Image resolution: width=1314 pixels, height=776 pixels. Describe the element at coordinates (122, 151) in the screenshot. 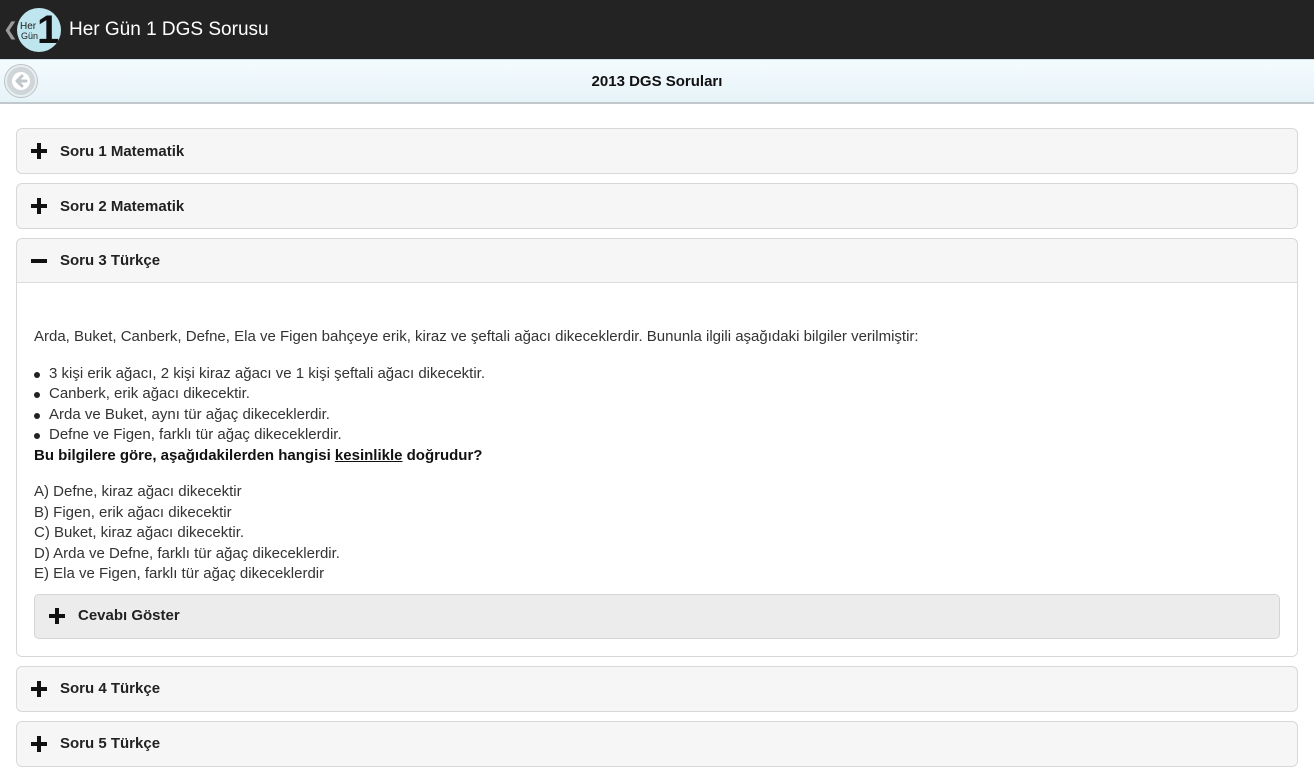

I see `question-label: Soru 1 Matematik` at that location.